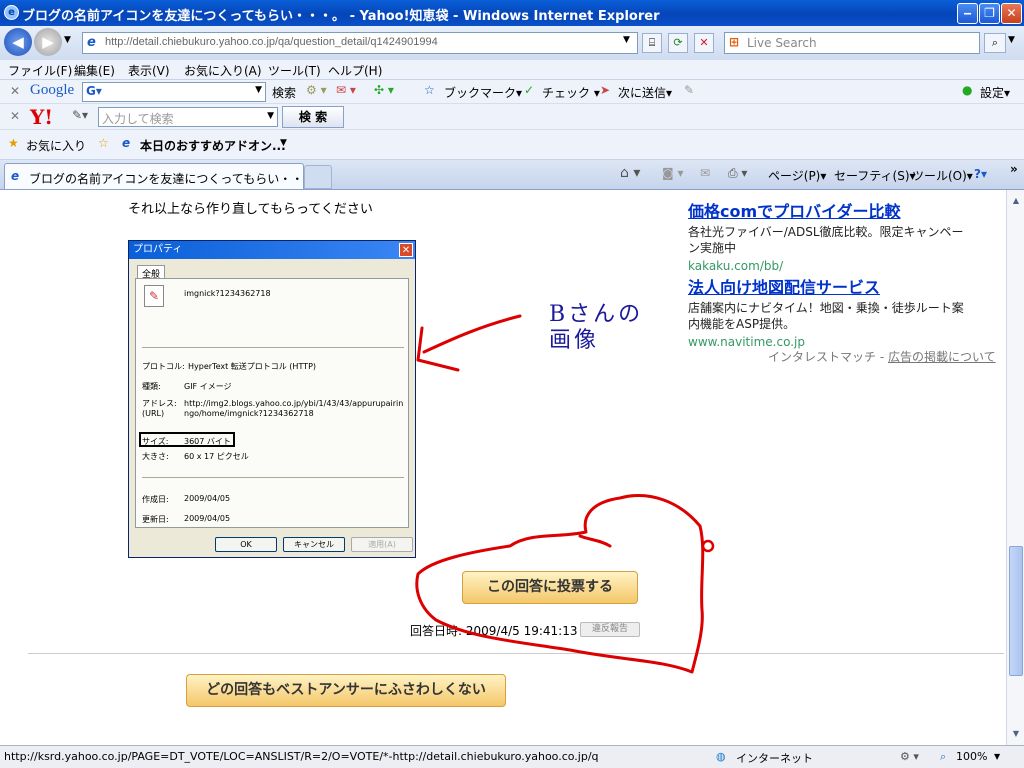 This screenshot has height=768, width=1024. What do you see at coordinates (909, 756) in the screenshot?
I see `protected-mode-icon: ⚙ ▾` at bounding box center [909, 756].